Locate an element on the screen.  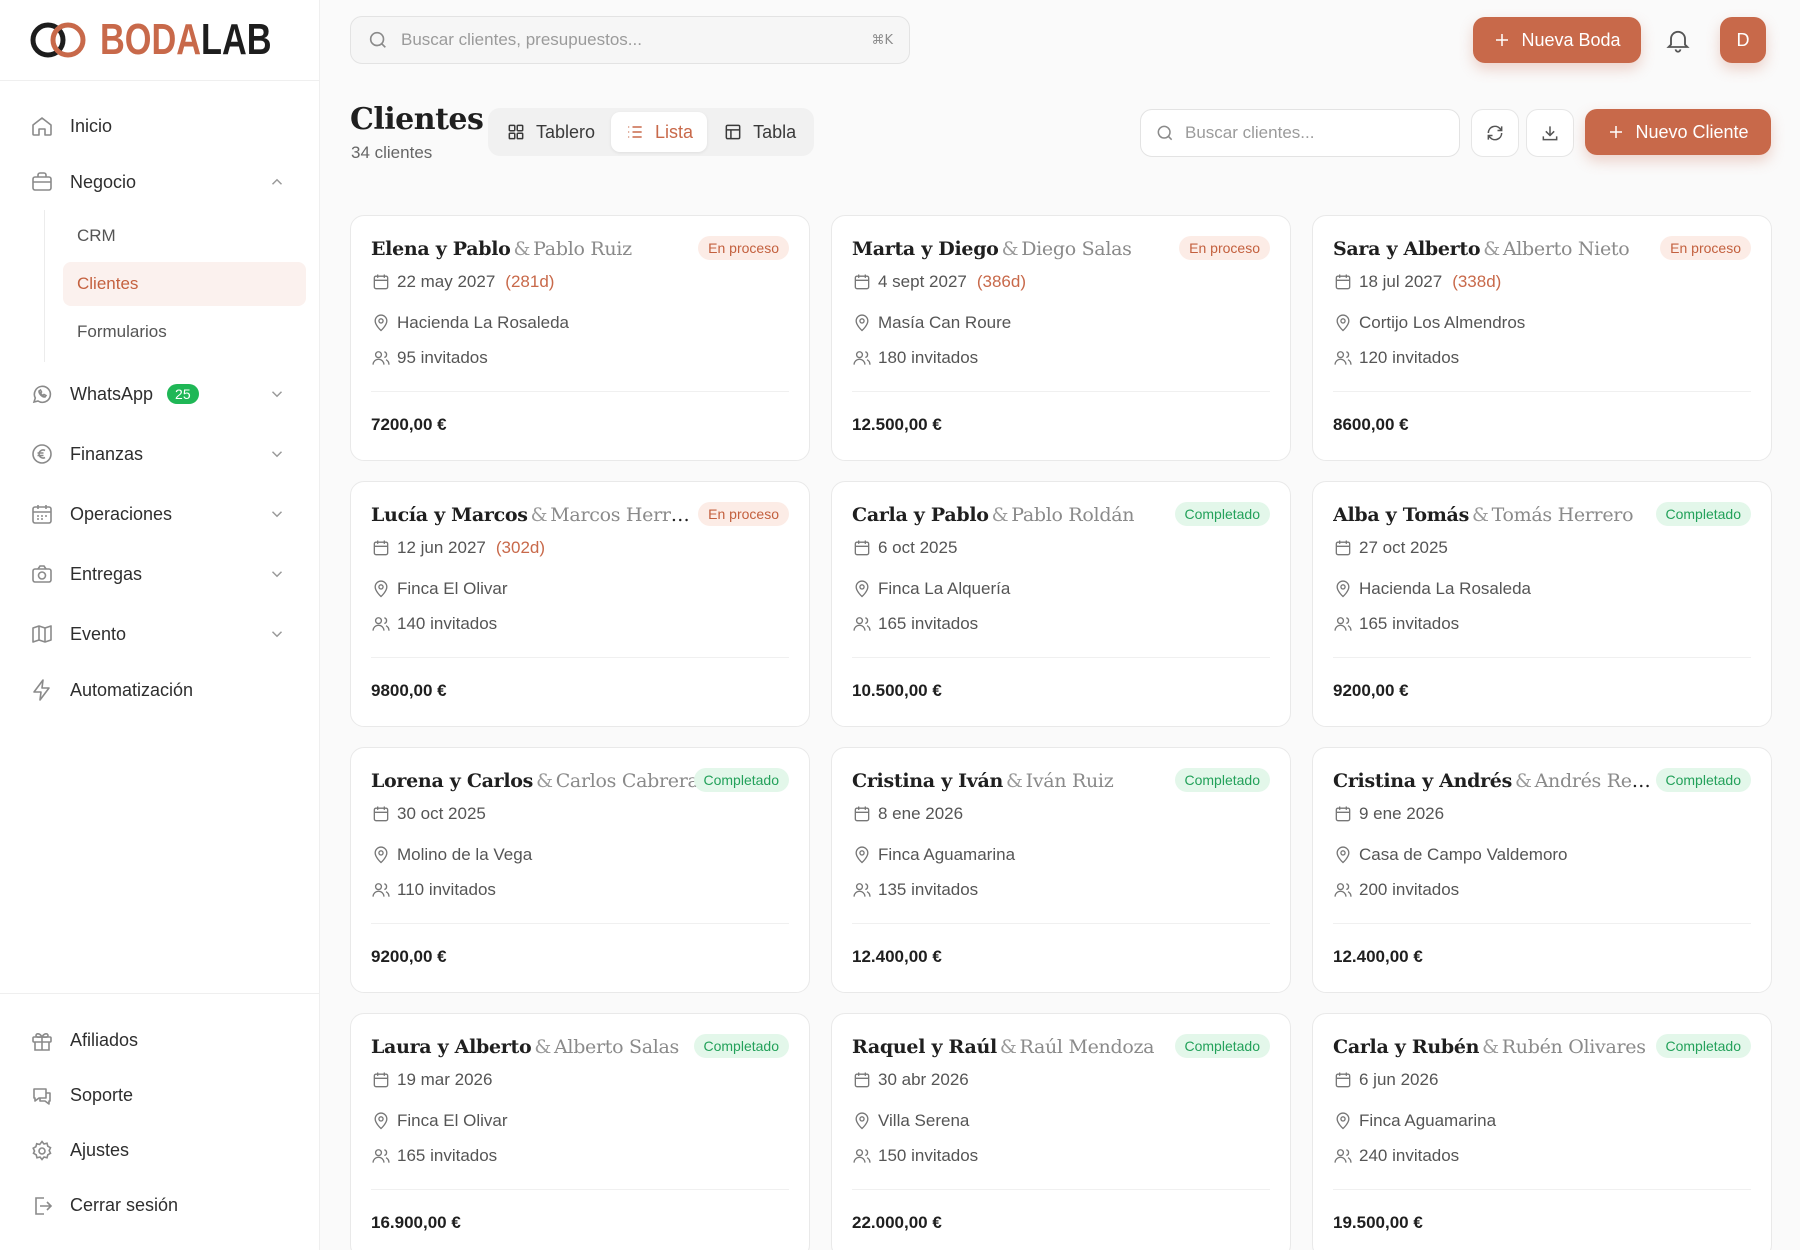
top-bar: ⌘K Nueva Boda D is located at coordinates (1060, 40).